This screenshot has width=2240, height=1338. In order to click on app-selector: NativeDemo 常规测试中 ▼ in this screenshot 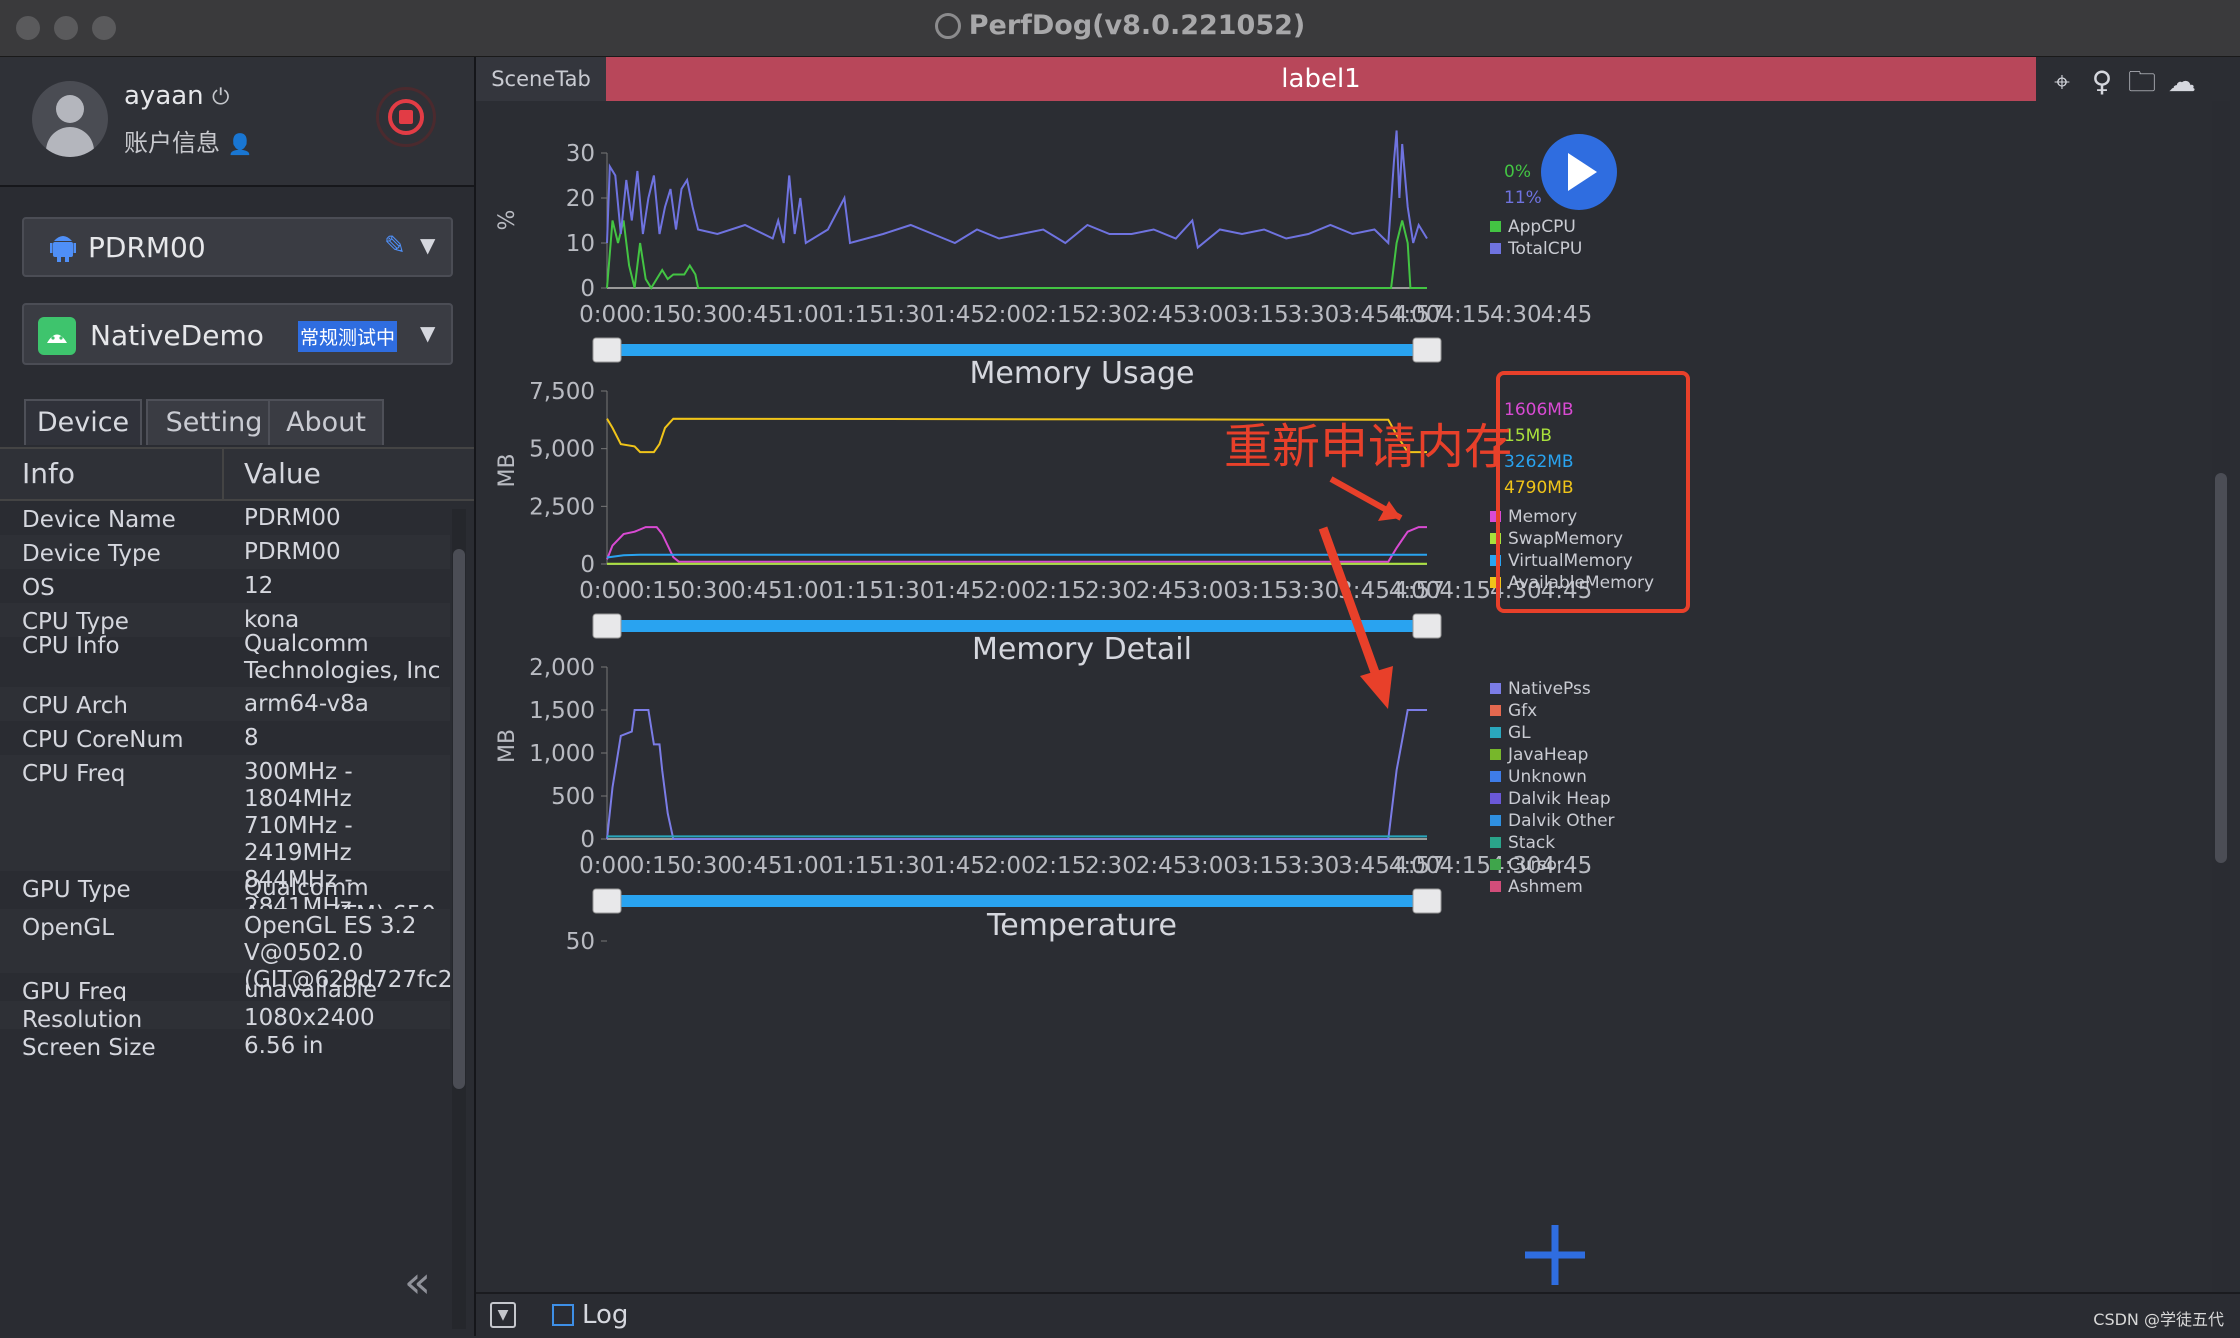, I will do `click(237, 334)`.